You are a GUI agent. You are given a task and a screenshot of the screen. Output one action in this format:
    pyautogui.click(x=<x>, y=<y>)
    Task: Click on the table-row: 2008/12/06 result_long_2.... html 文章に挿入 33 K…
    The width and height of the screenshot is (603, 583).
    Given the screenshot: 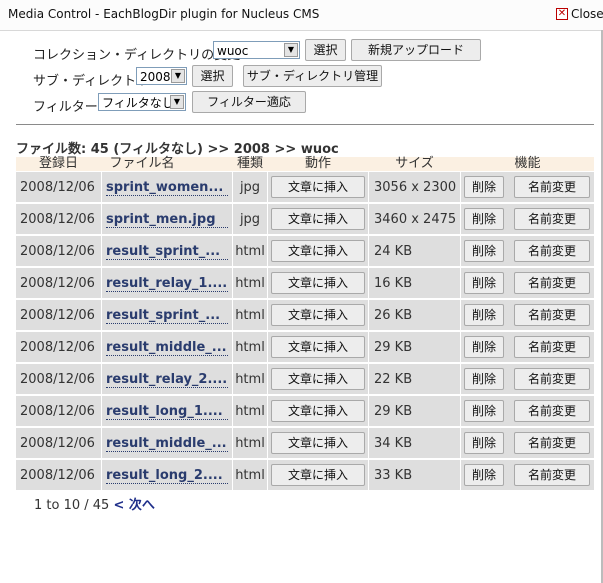 What is the action you would take?
    pyautogui.click(x=305, y=475)
    